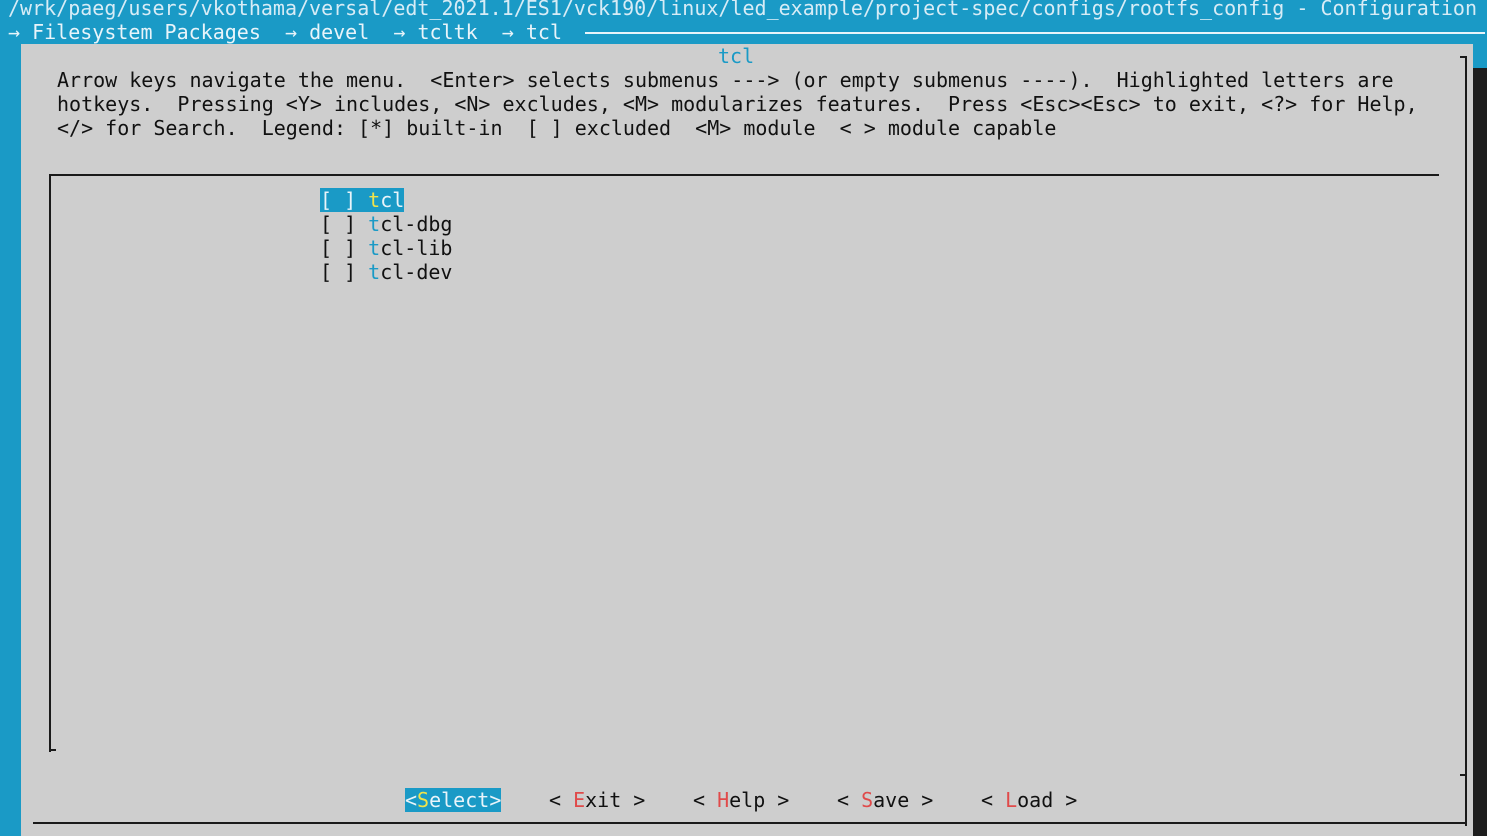 The width and height of the screenshot is (1487, 836). I want to click on menu-item-tcl-lib: [ ] tcl-lib, so click(386, 248).